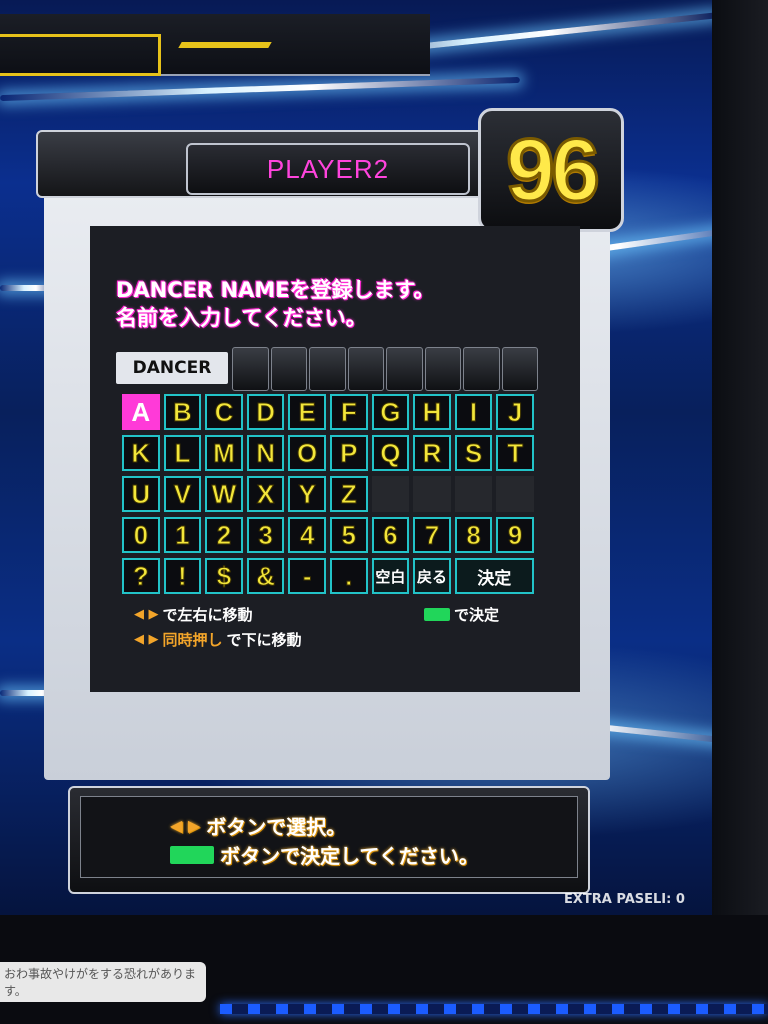 The height and width of the screenshot is (1024, 768). I want to click on key-keyboard-row2-0: K, so click(141, 453).